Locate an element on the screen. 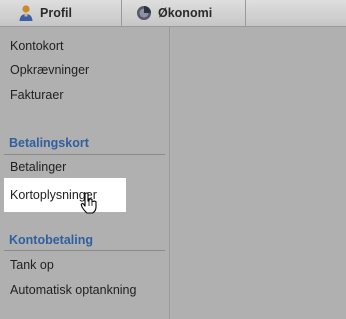 This screenshot has width=346, height=319. sidebar-item-betalinger: Betalinger is located at coordinates (35, 167).